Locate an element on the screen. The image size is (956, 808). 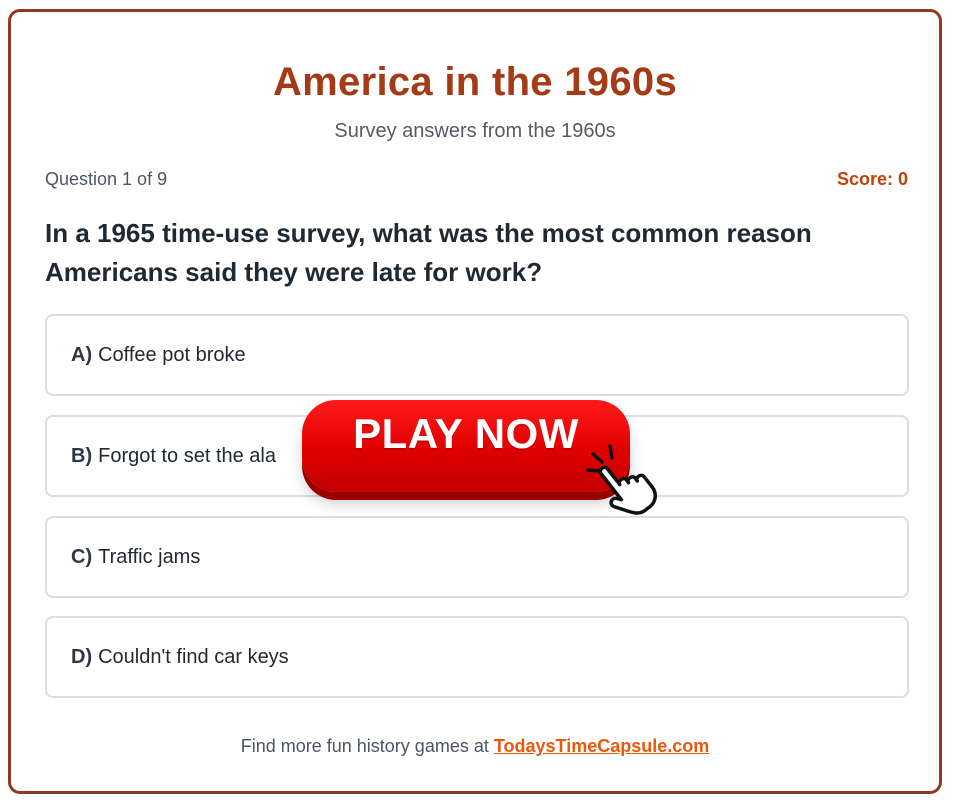
play-now-overlay: PLAY NOW is located at coordinates (467, 450).